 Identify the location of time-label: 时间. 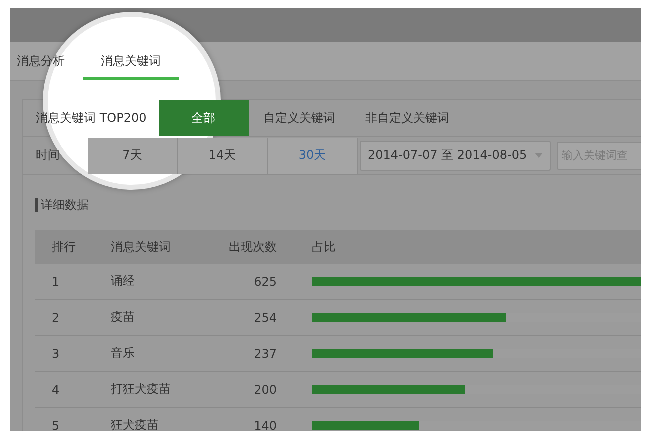
(48, 155).